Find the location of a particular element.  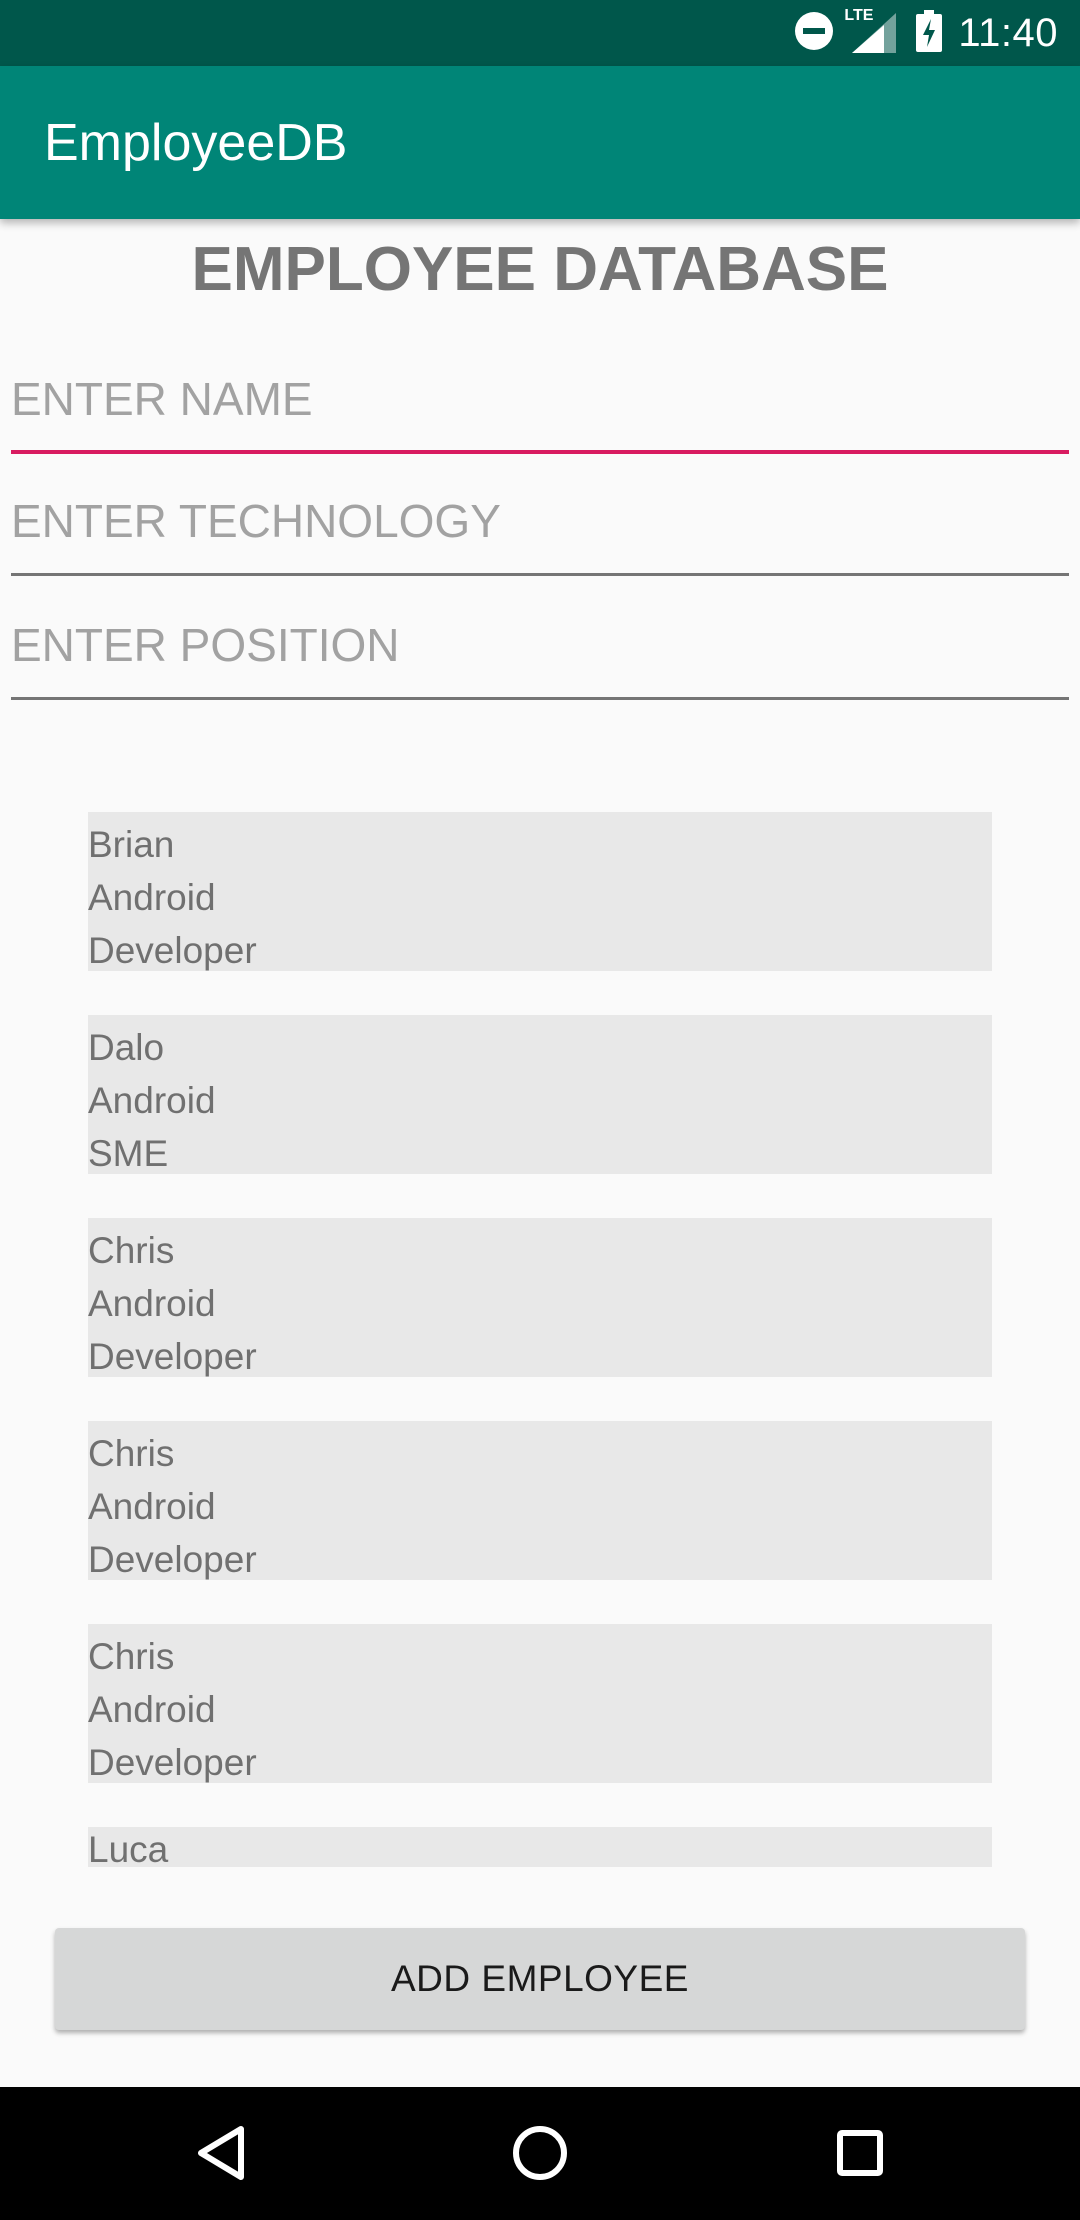

status-icons: LTE 11:40 is located at coordinates (926, 33).